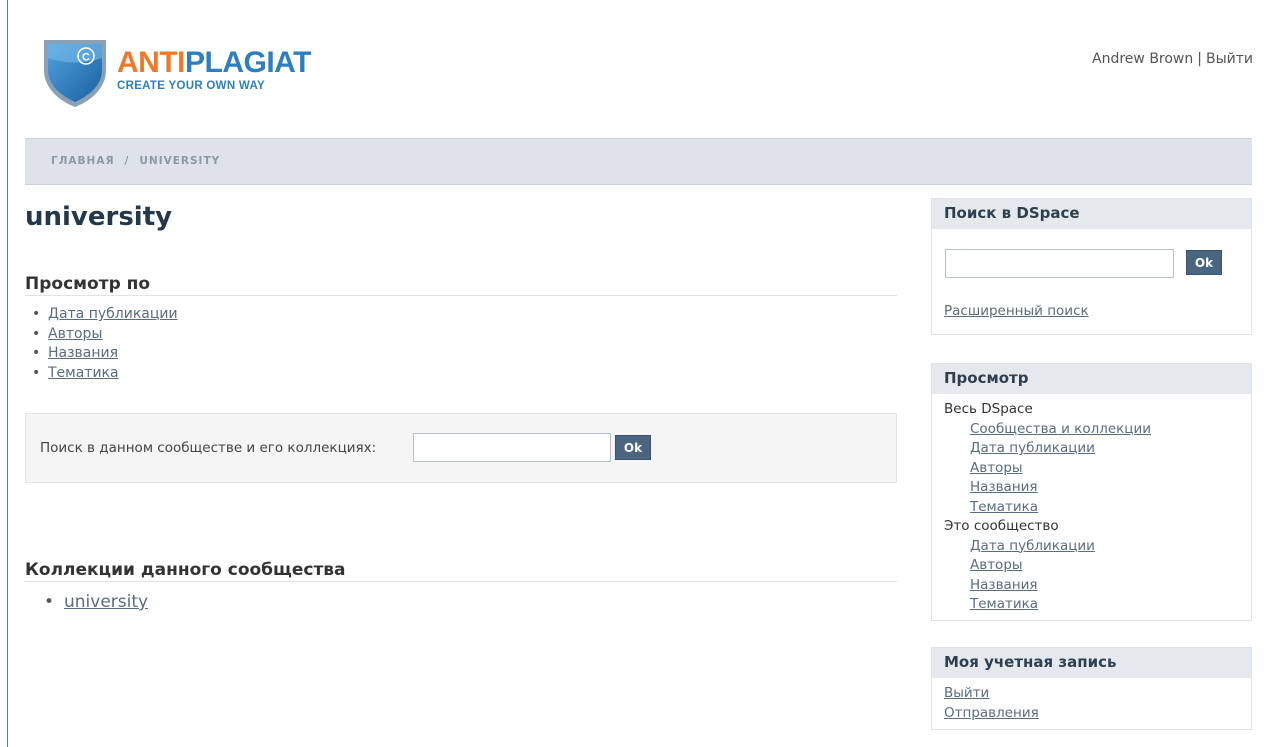  What do you see at coordinates (1001, 526) in the screenshot?
I see `browse-community-label: Это сообщество` at bounding box center [1001, 526].